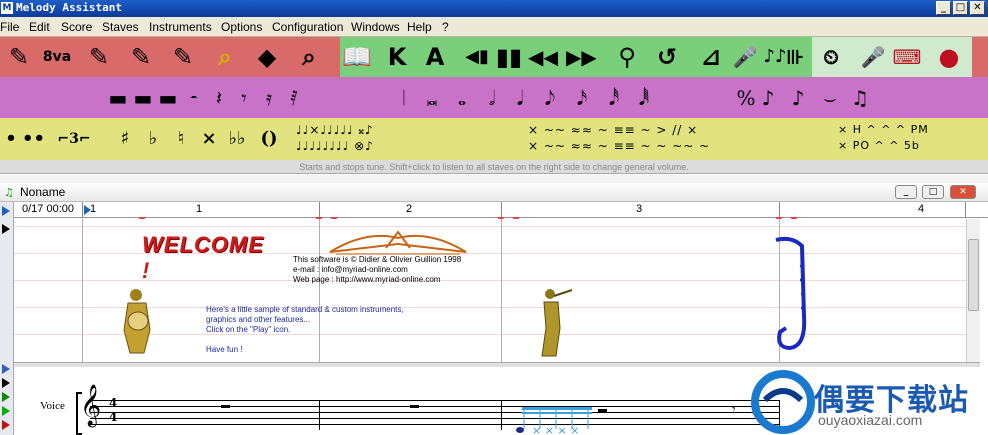 The image size is (988, 435). Describe the element at coordinates (9, 27) in the screenshot. I see `menu-file: File` at that location.